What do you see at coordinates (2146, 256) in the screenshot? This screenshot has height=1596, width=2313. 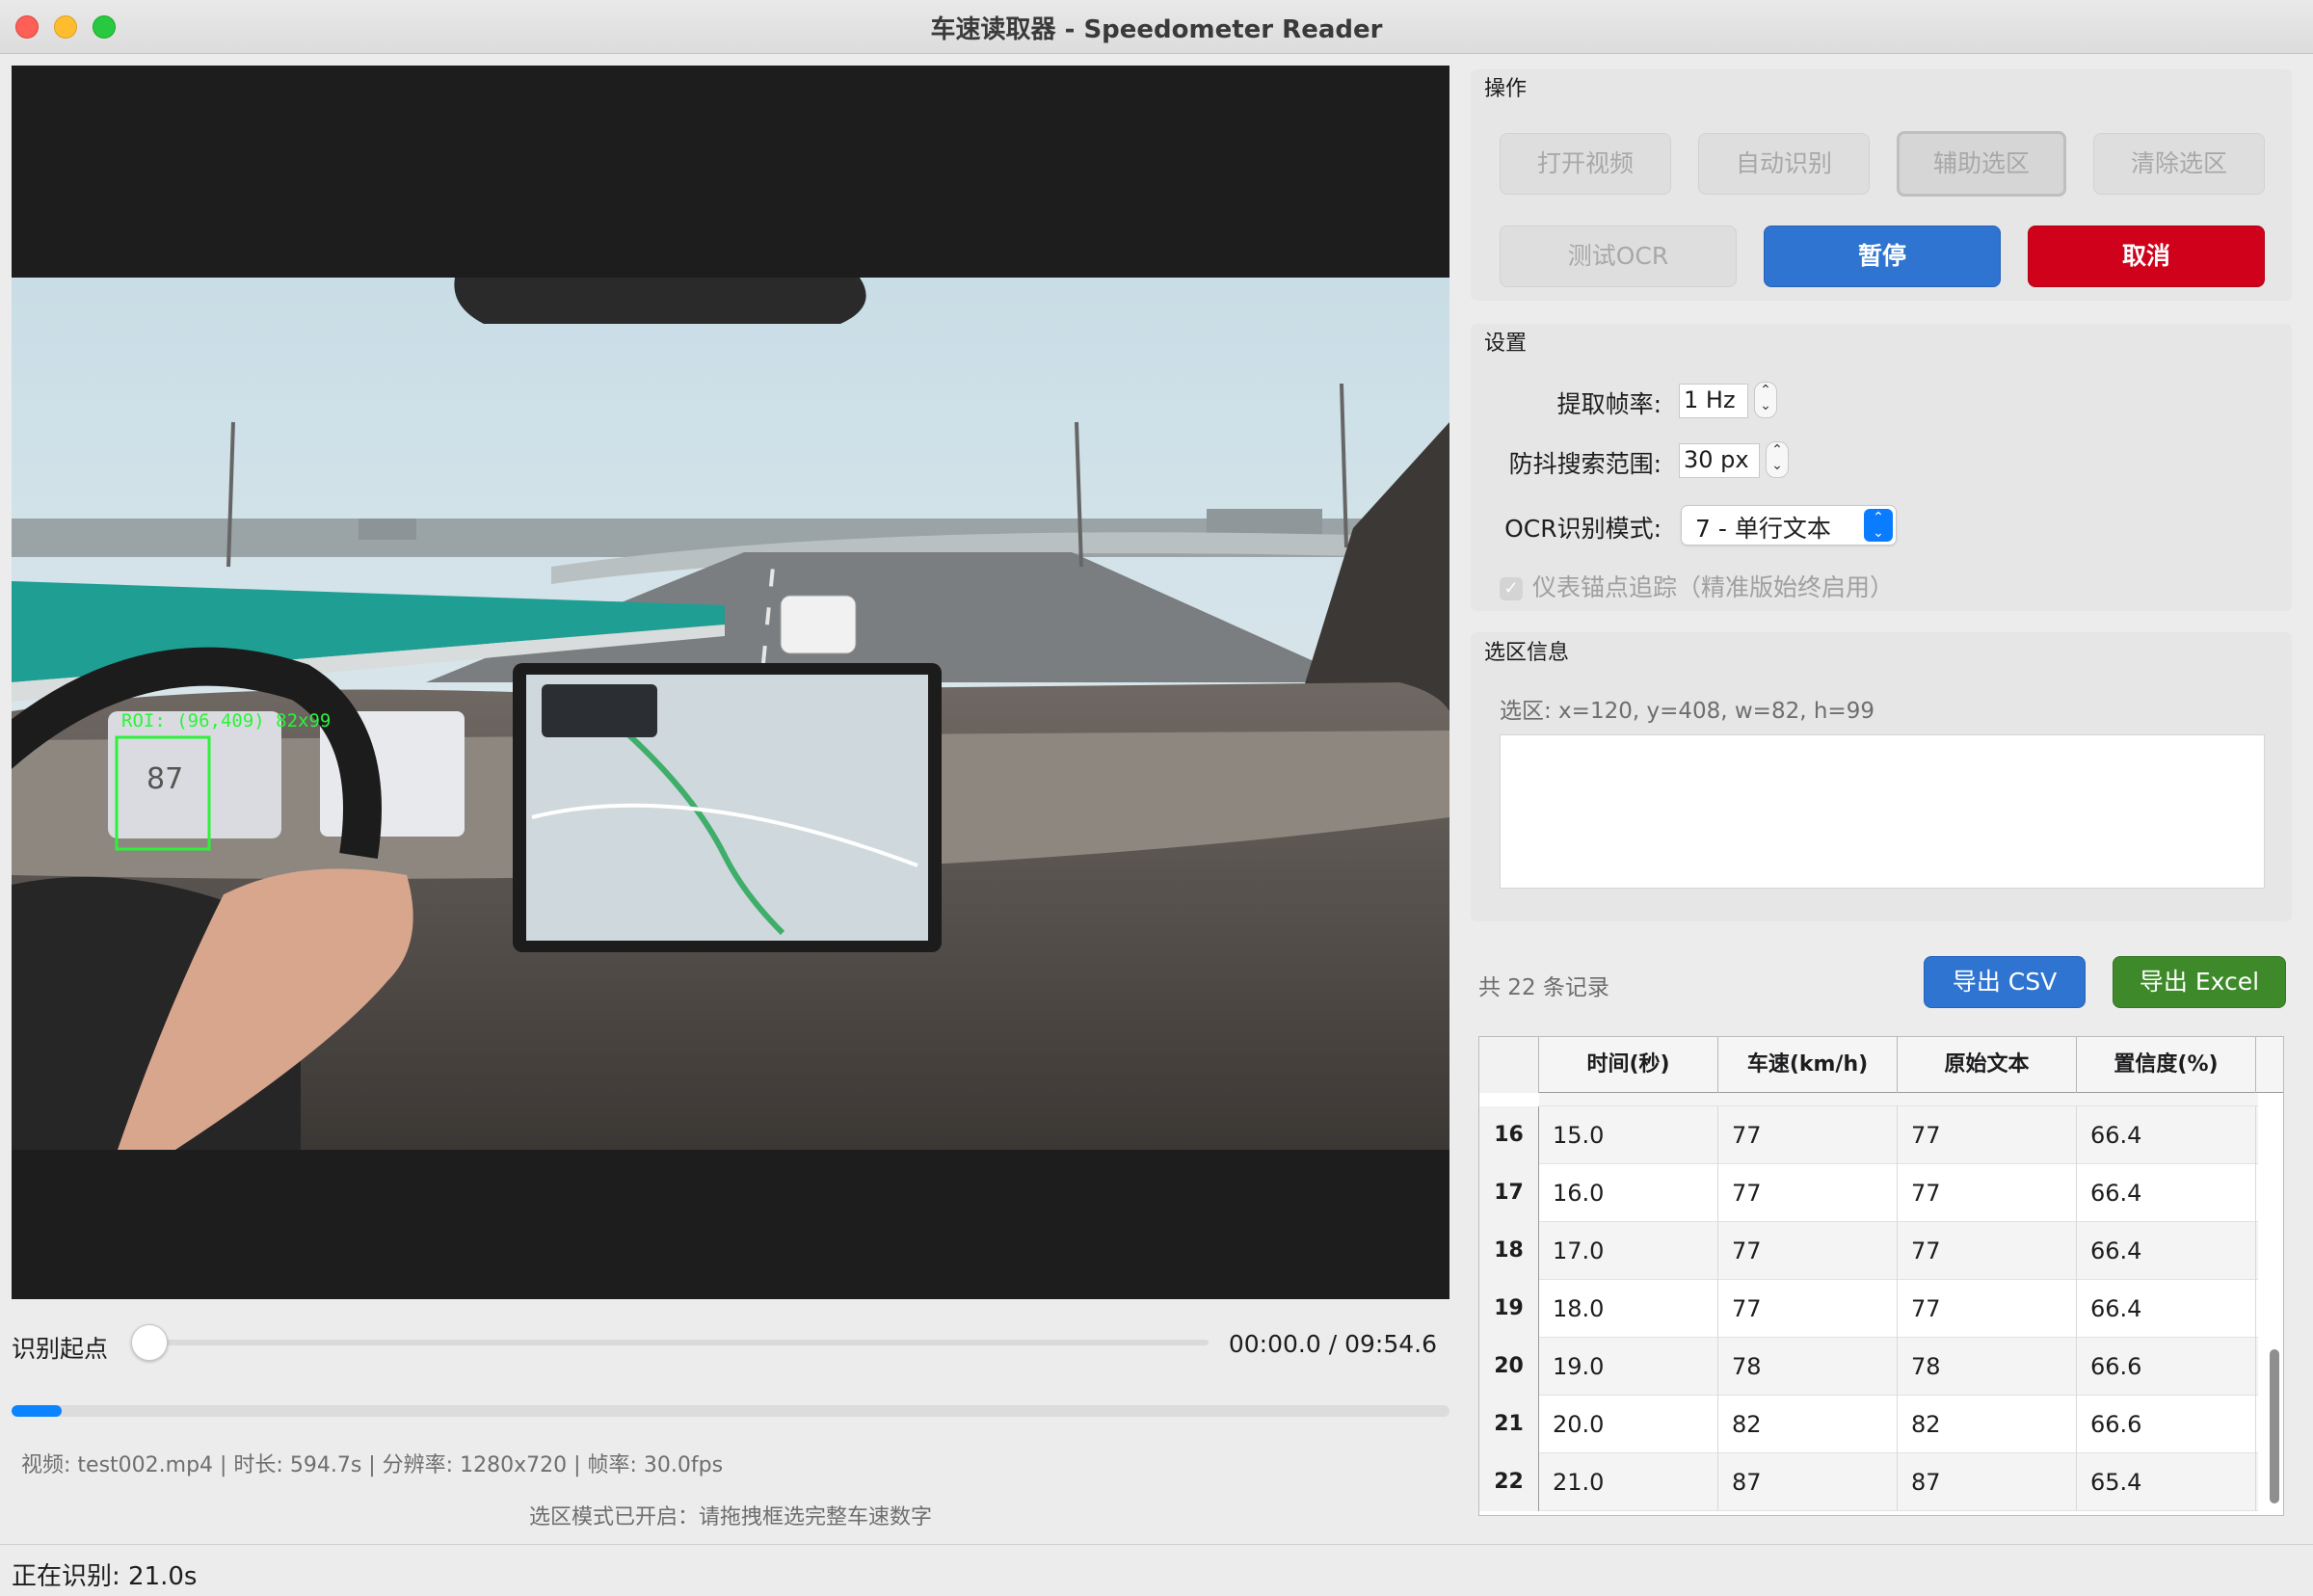 I see `cancel-button: 取消` at bounding box center [2146, 256].